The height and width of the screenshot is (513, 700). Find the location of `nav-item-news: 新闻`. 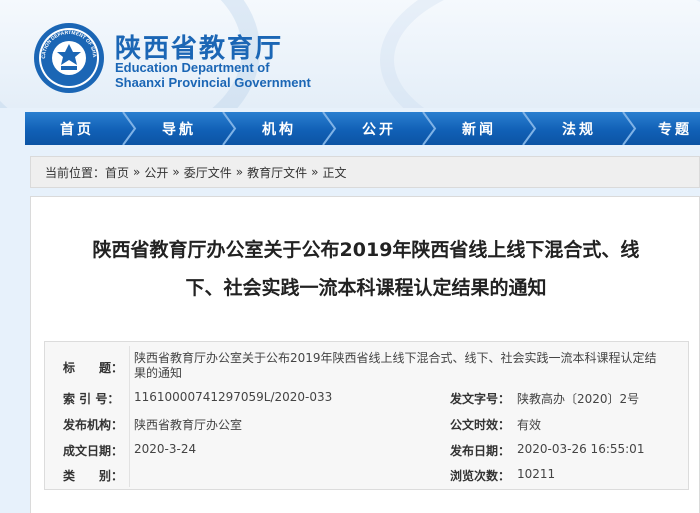

nav-item-news: 新闻 is located at coordinates (483, 128).